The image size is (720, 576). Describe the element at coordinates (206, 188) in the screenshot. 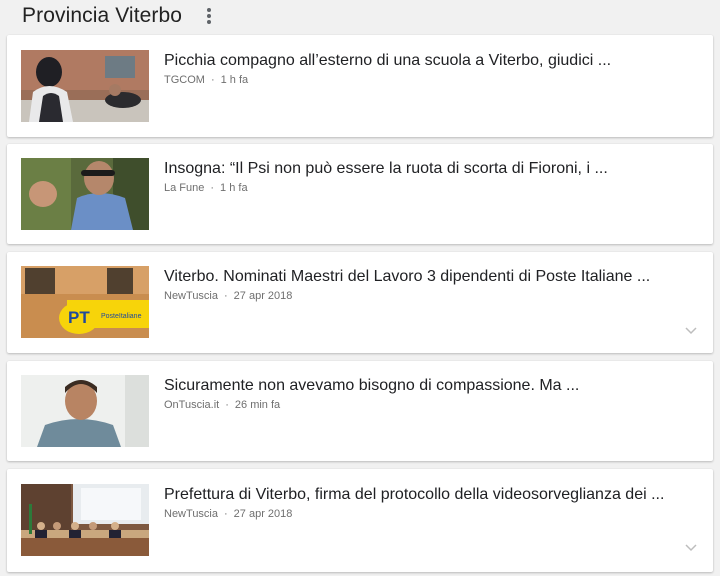

I see `article-meta: La Fune · 1 h fa` at that location.